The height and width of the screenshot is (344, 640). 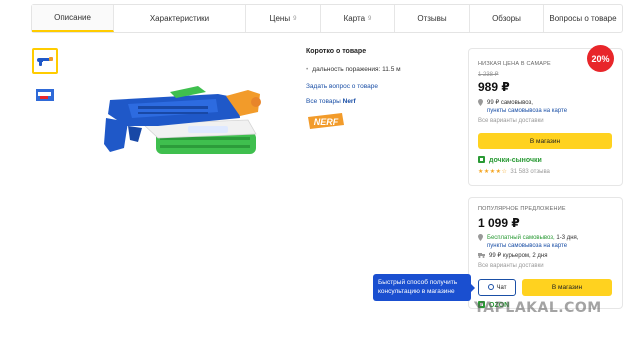 What do you see at coordinates (567, 238) in the screenshot?
I see `pickup-days: 1-3 дня,` at bounding box center [567, 238].